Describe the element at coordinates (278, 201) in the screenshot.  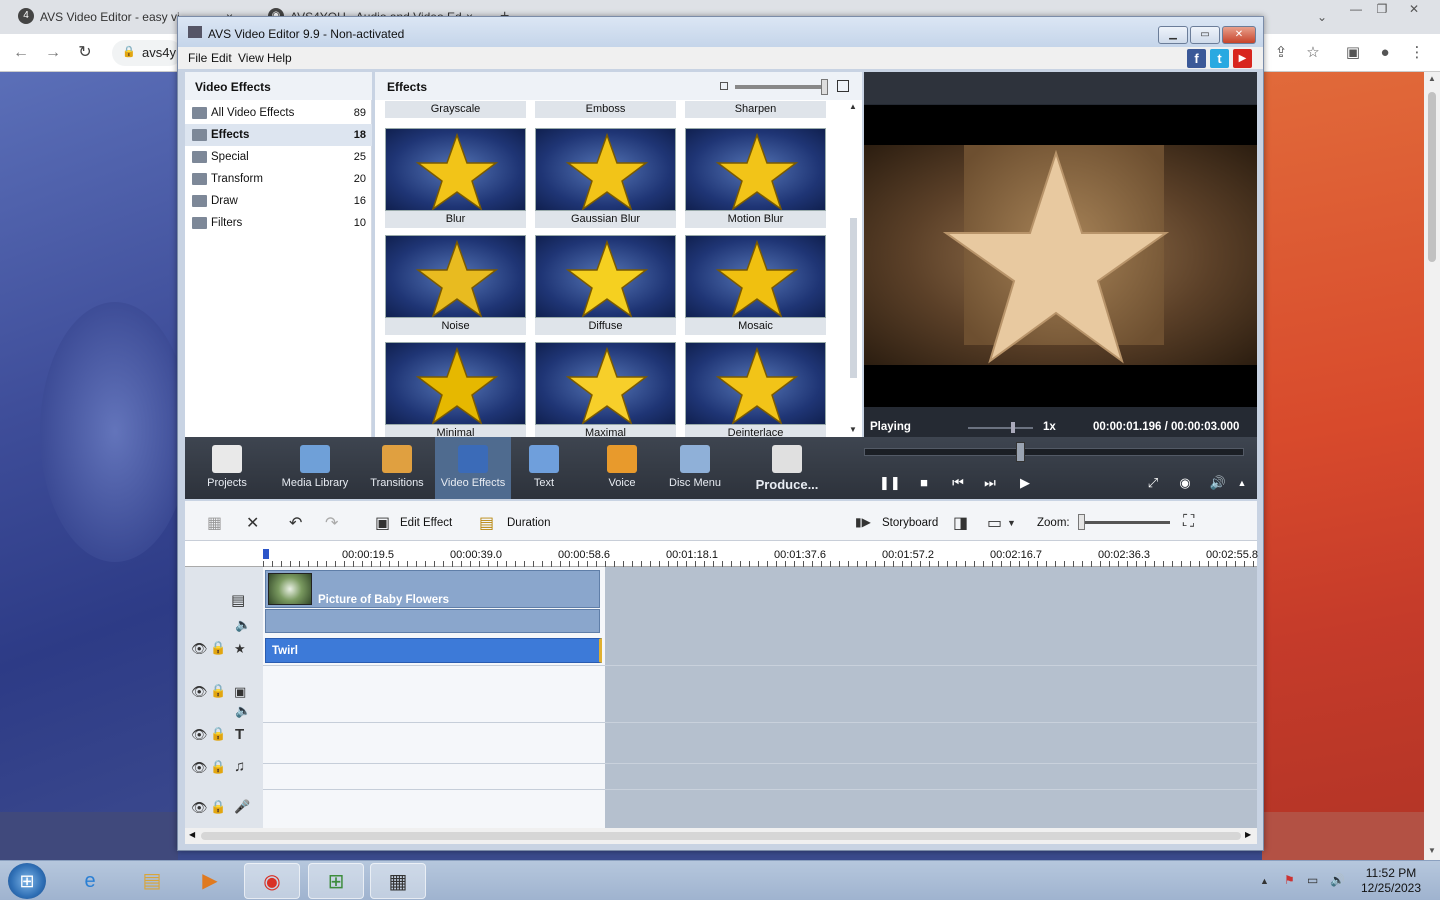
I see `category-draw: Draw 16` at that location.